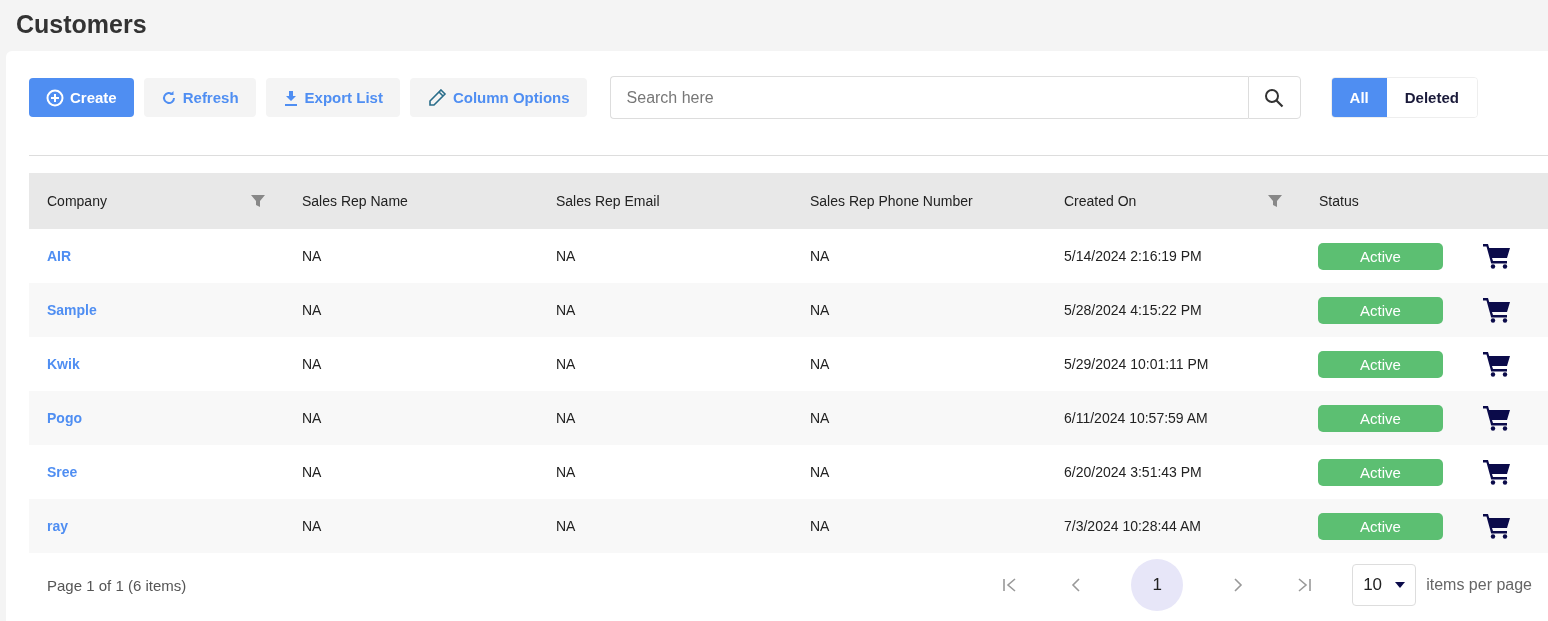 This screenshot has height=621, width=1548. What do you see at coordinates (63, 364) in the screenshot?
I see `company-link: Kwik` at bounding box center [63, 364].